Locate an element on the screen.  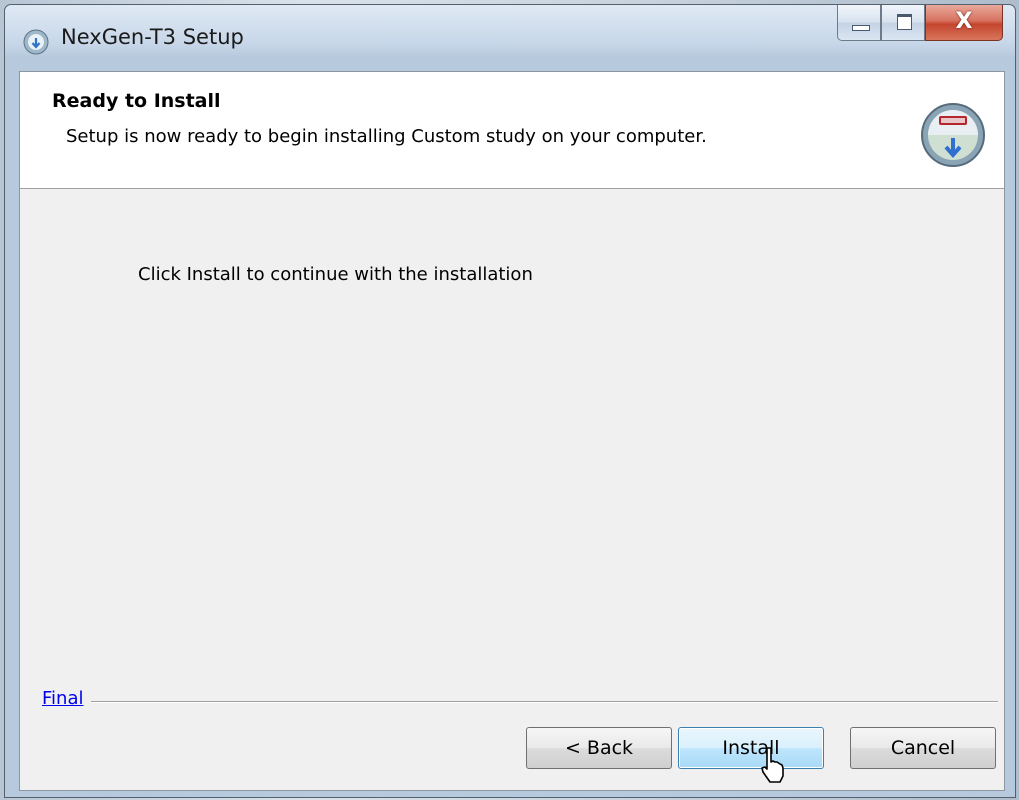
maximize-button is located at coordinates (903, 23).